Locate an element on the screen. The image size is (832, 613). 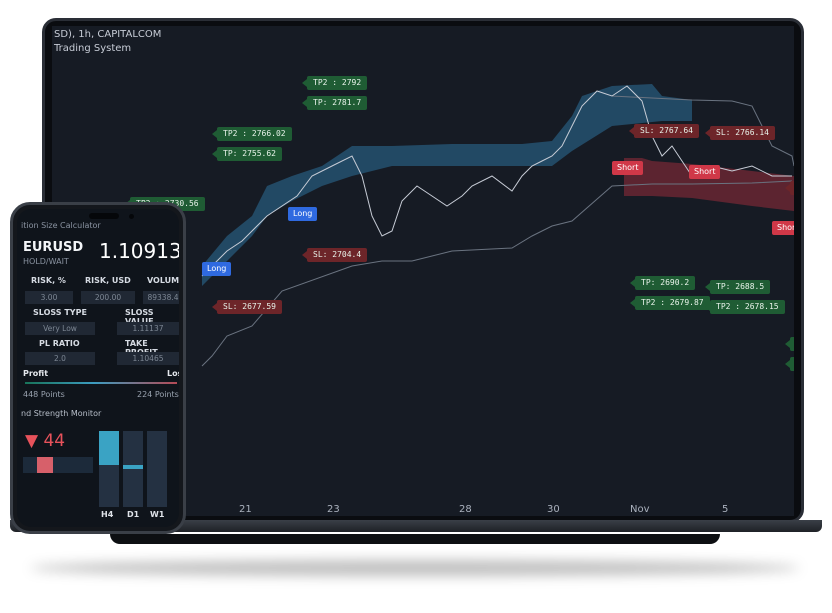
profit-label: Profit is located at coordinates (36, 373).